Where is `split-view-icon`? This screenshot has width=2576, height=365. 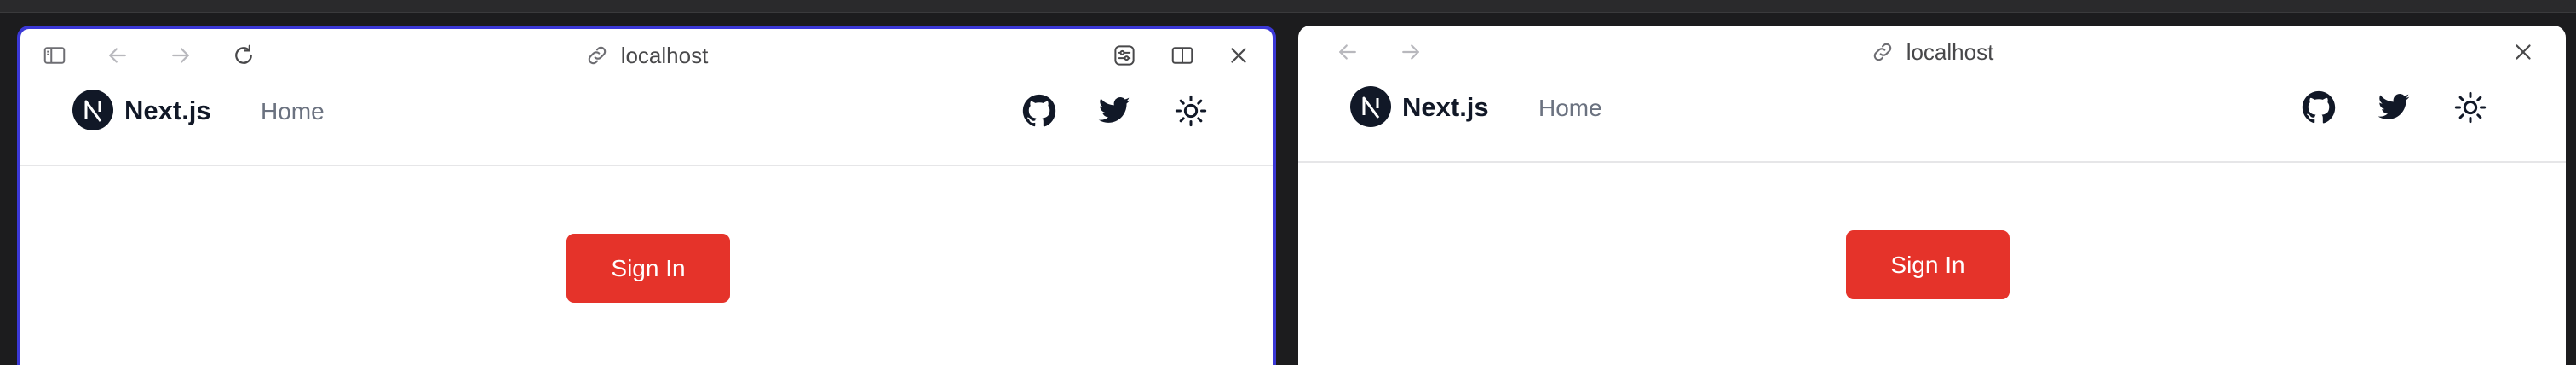 split-view-icon is located at coordinates (1182, 56).